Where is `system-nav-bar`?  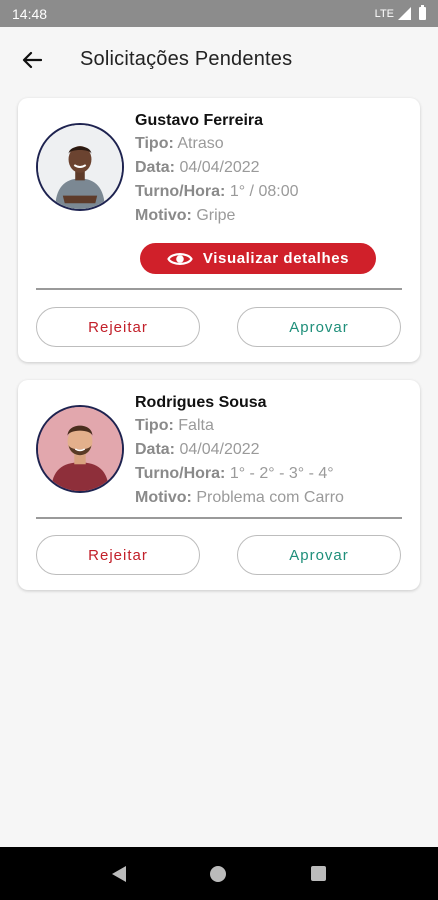 system-nav-bar is located at coordinates (219, 873).